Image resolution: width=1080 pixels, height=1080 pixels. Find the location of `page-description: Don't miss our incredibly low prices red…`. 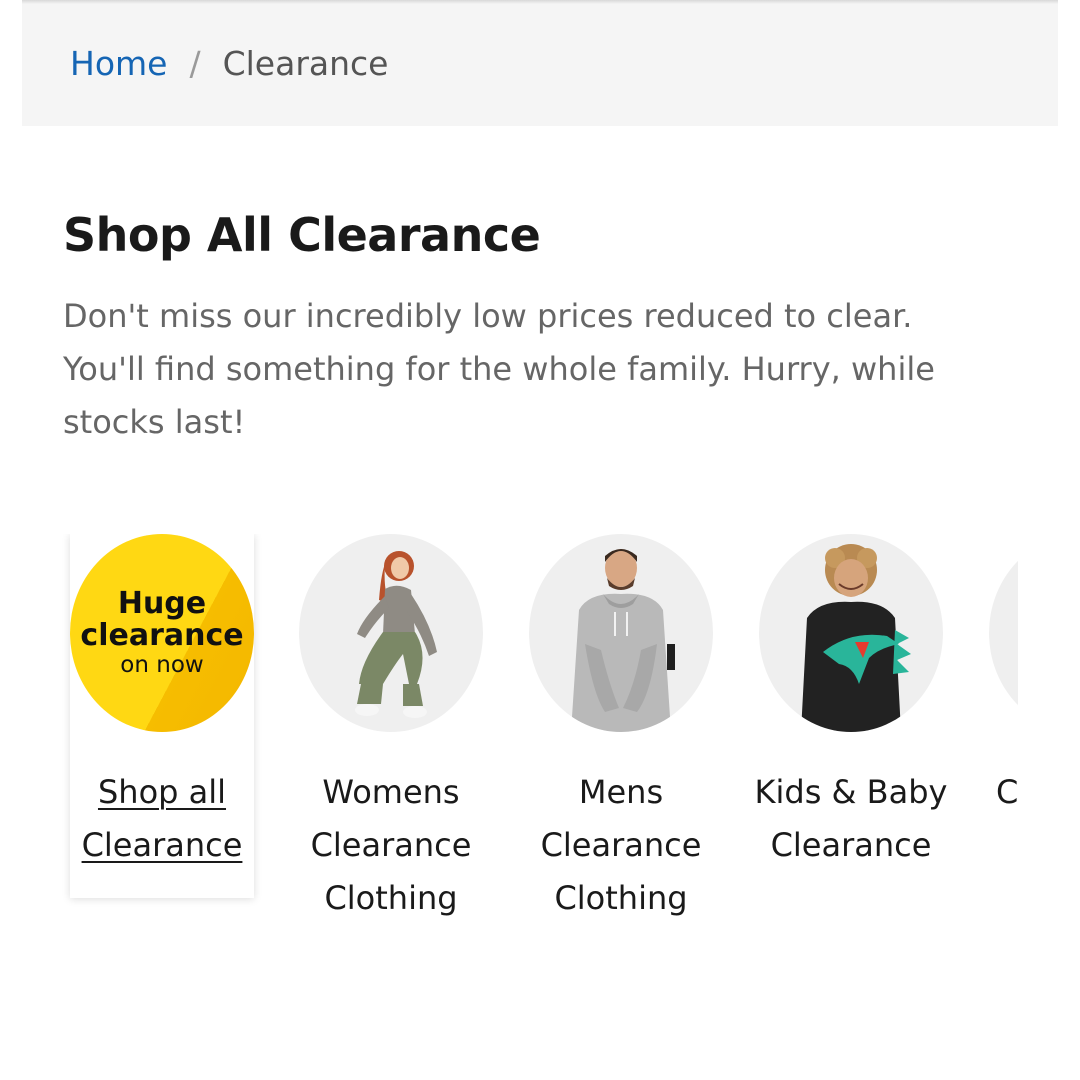

page-description: Don't miss our incredibly low prices red… is located at coordinates (499, 369).